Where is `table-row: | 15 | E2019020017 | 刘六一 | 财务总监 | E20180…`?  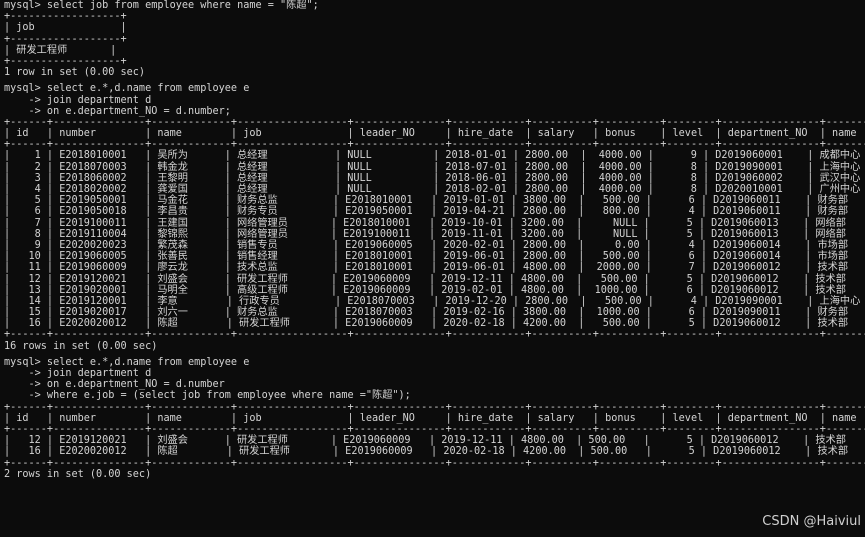
table-row: | 15 | E2019020017 | 刘六一 | 财务总监 | E20180… is located at coordinates (434, 313).